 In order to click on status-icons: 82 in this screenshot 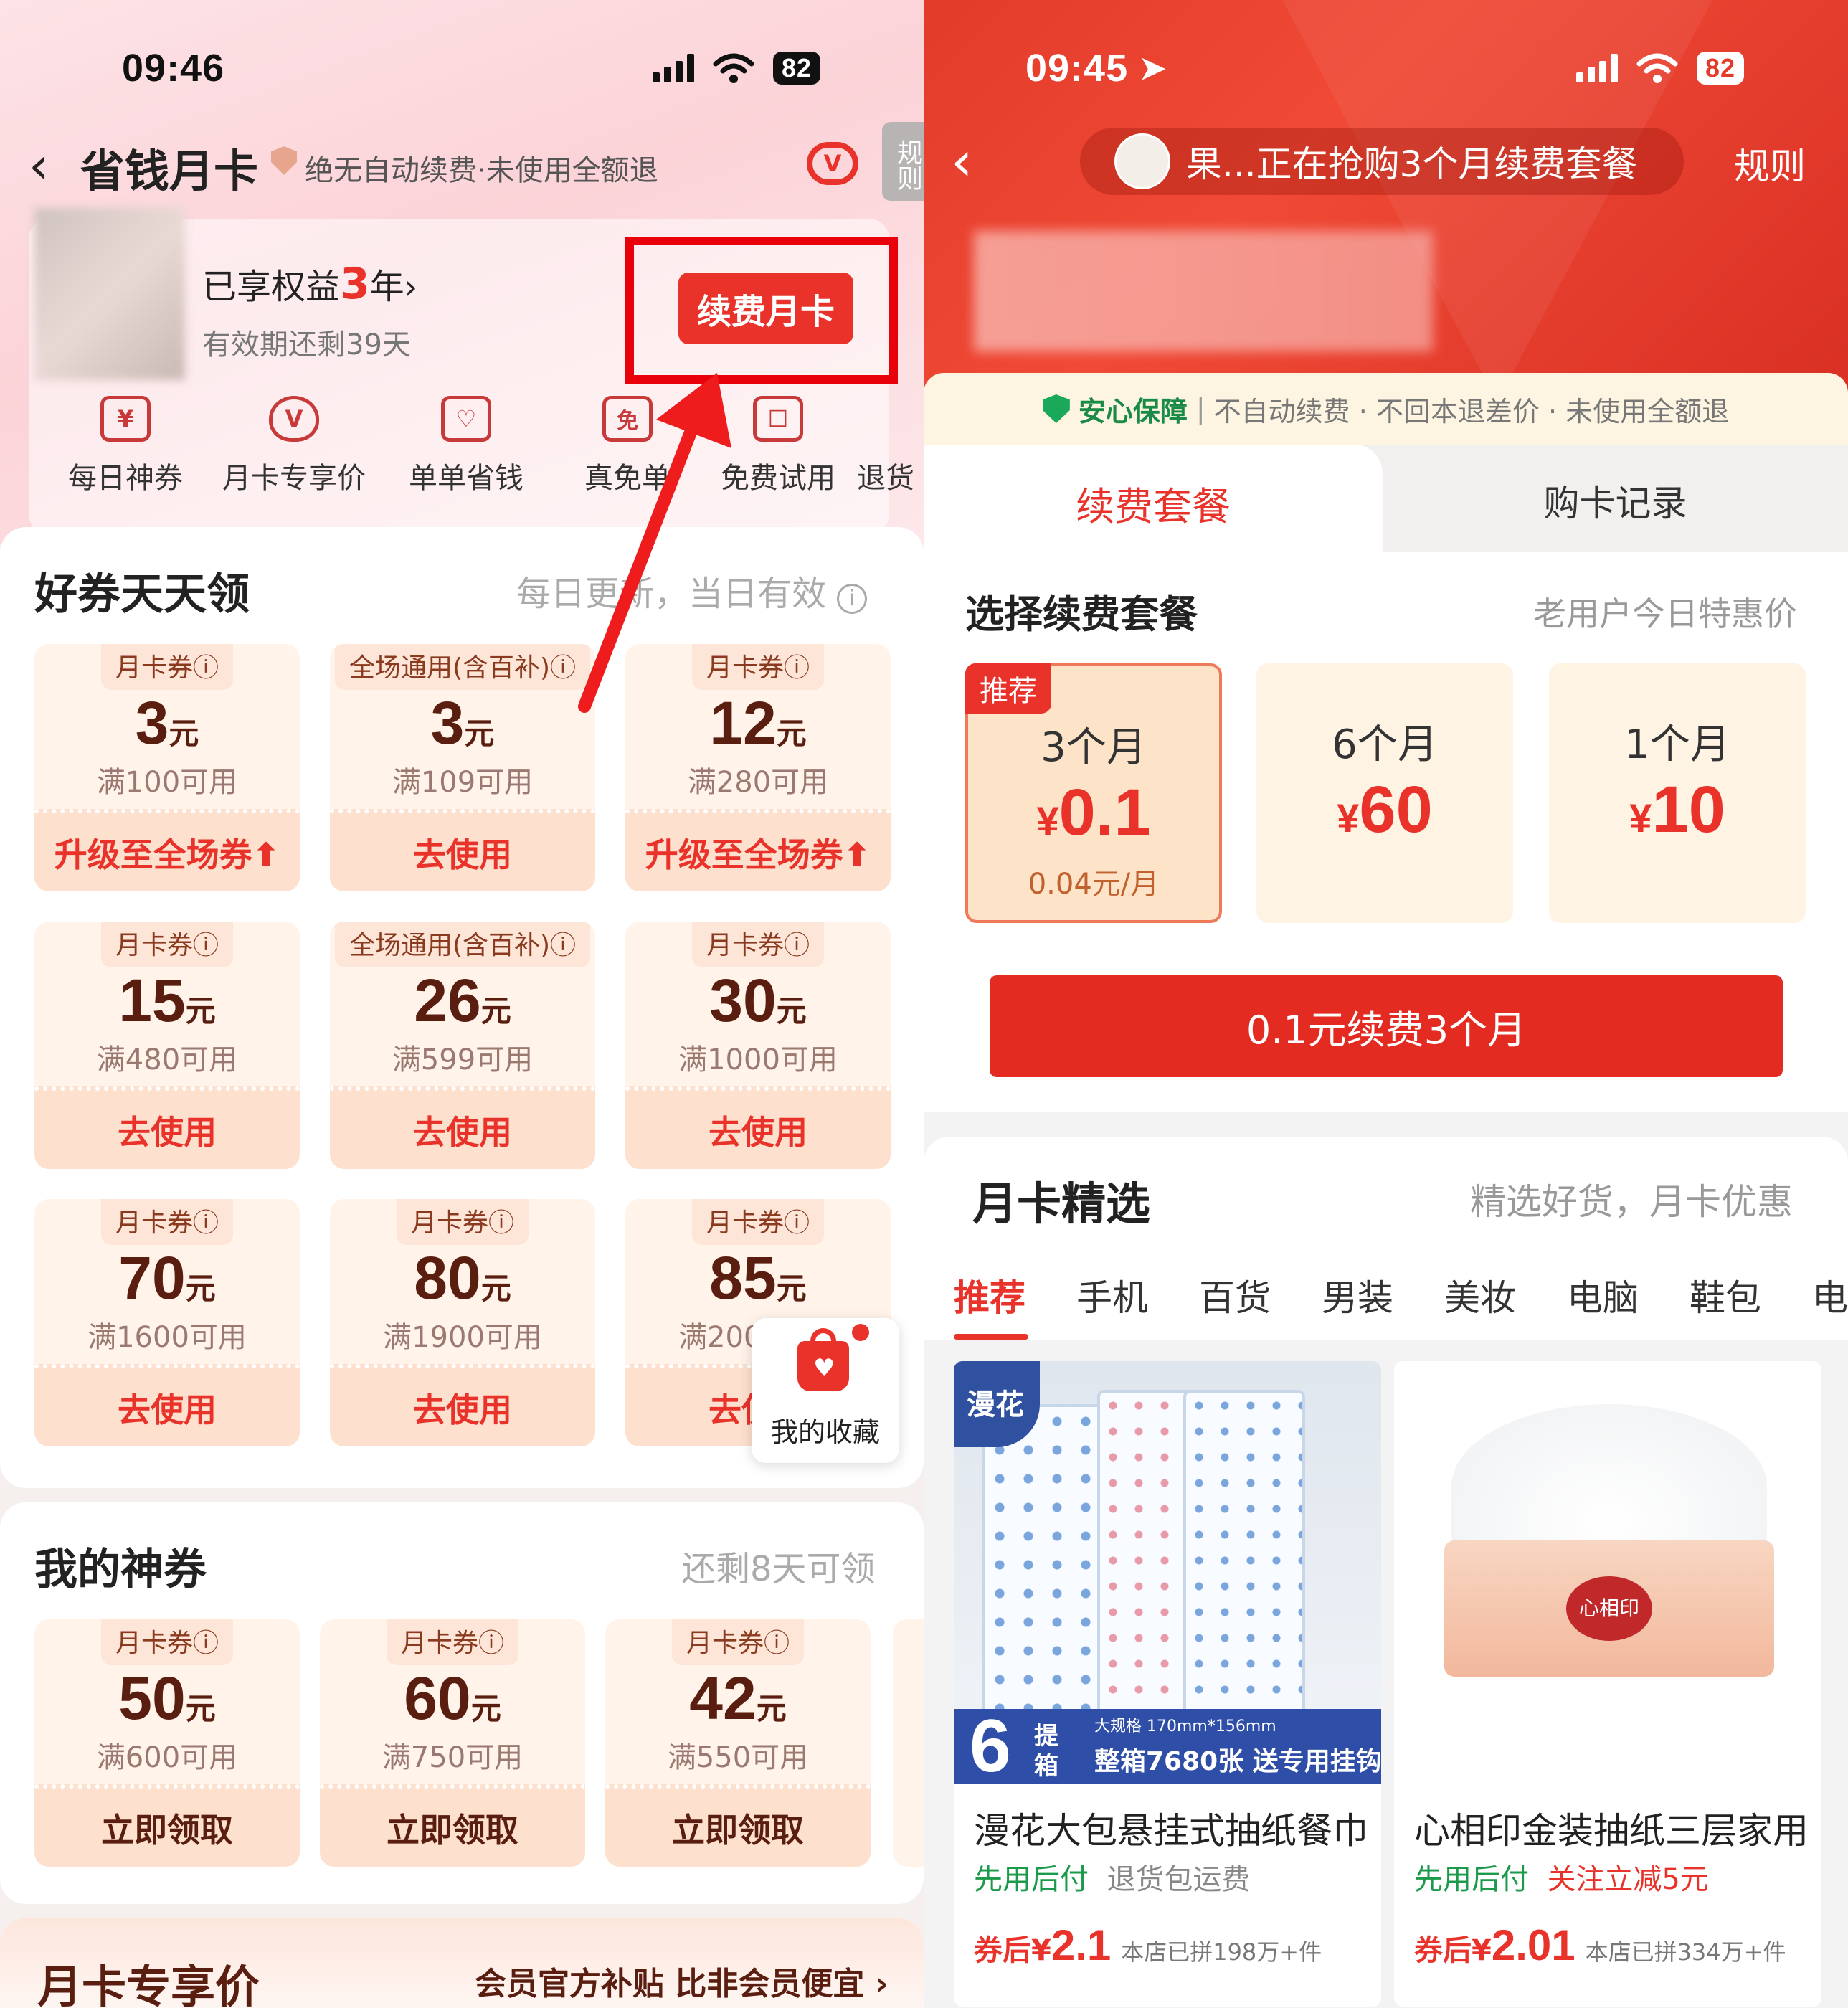, I will do `click(1660, 69)`.